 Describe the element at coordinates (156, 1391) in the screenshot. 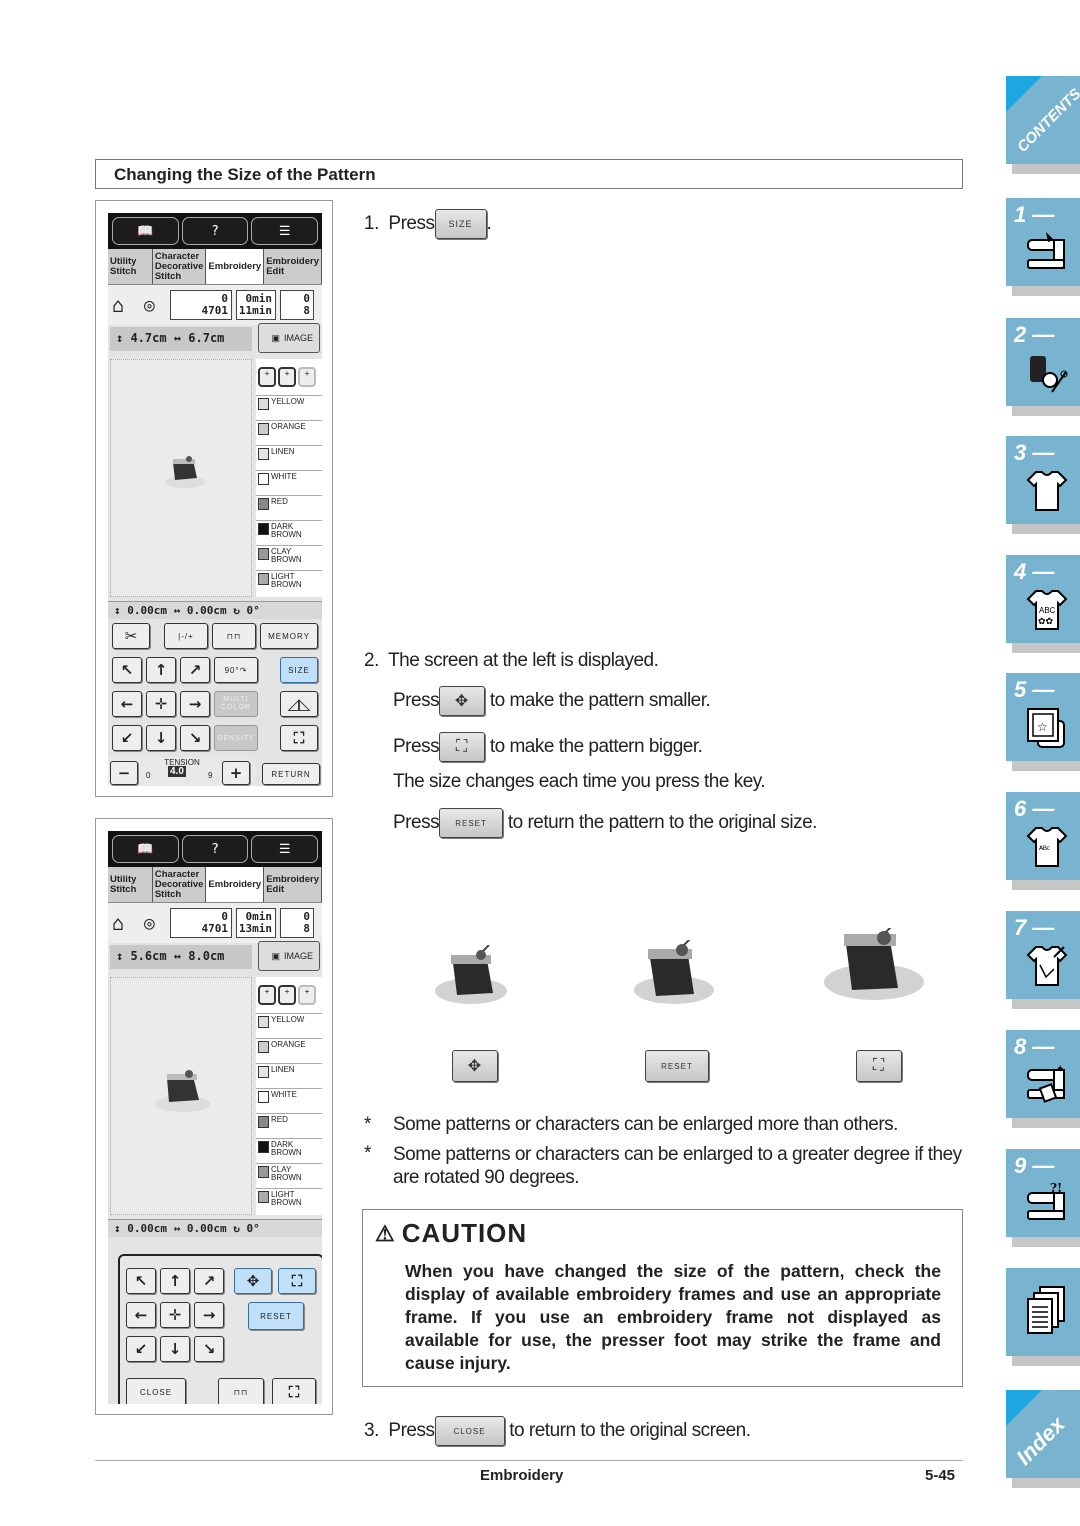

I see `close-button: CLOSE` at that location.